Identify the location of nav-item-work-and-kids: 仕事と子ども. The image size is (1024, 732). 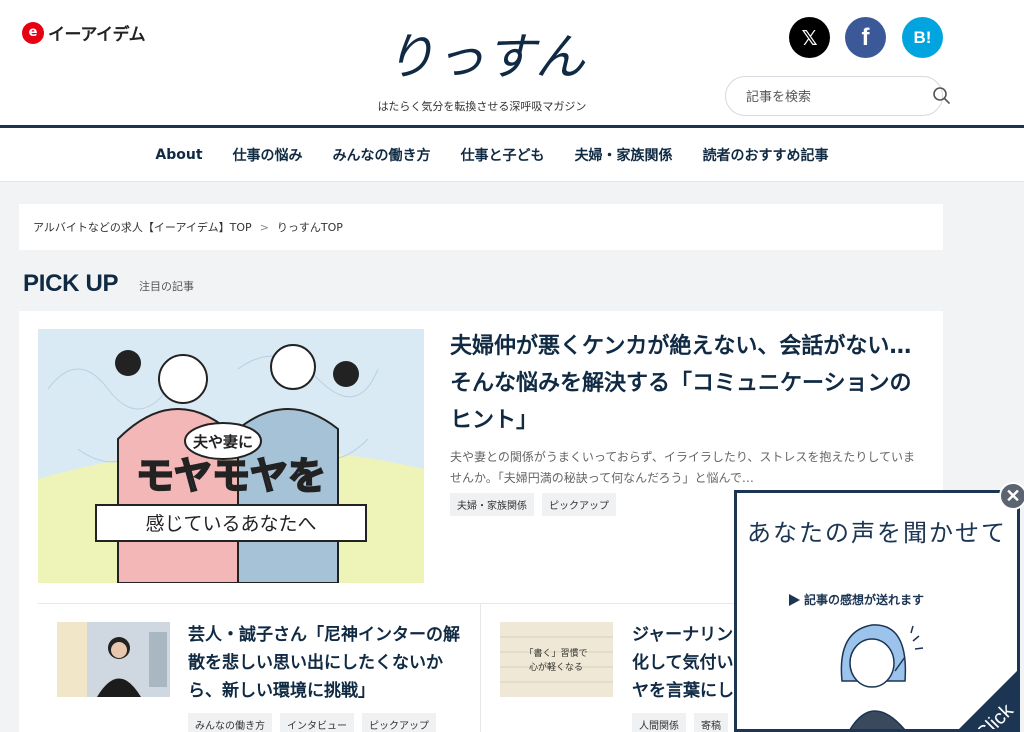
(503, 155).